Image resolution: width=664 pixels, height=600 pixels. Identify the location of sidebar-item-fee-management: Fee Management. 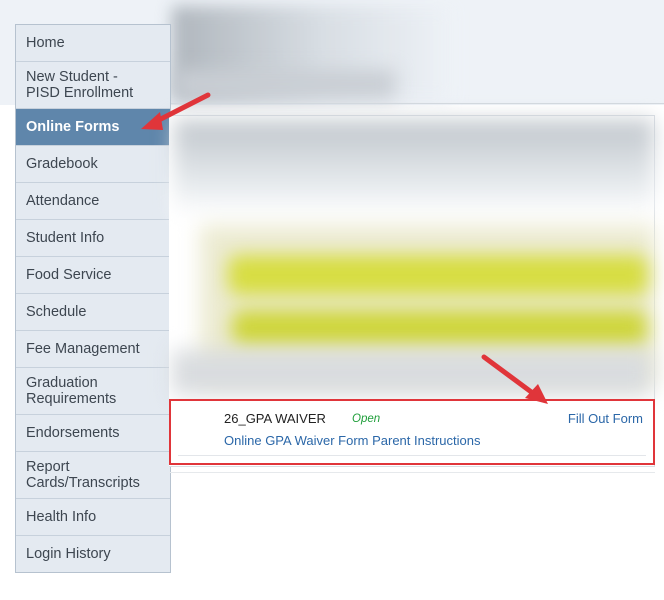
(93, 349).